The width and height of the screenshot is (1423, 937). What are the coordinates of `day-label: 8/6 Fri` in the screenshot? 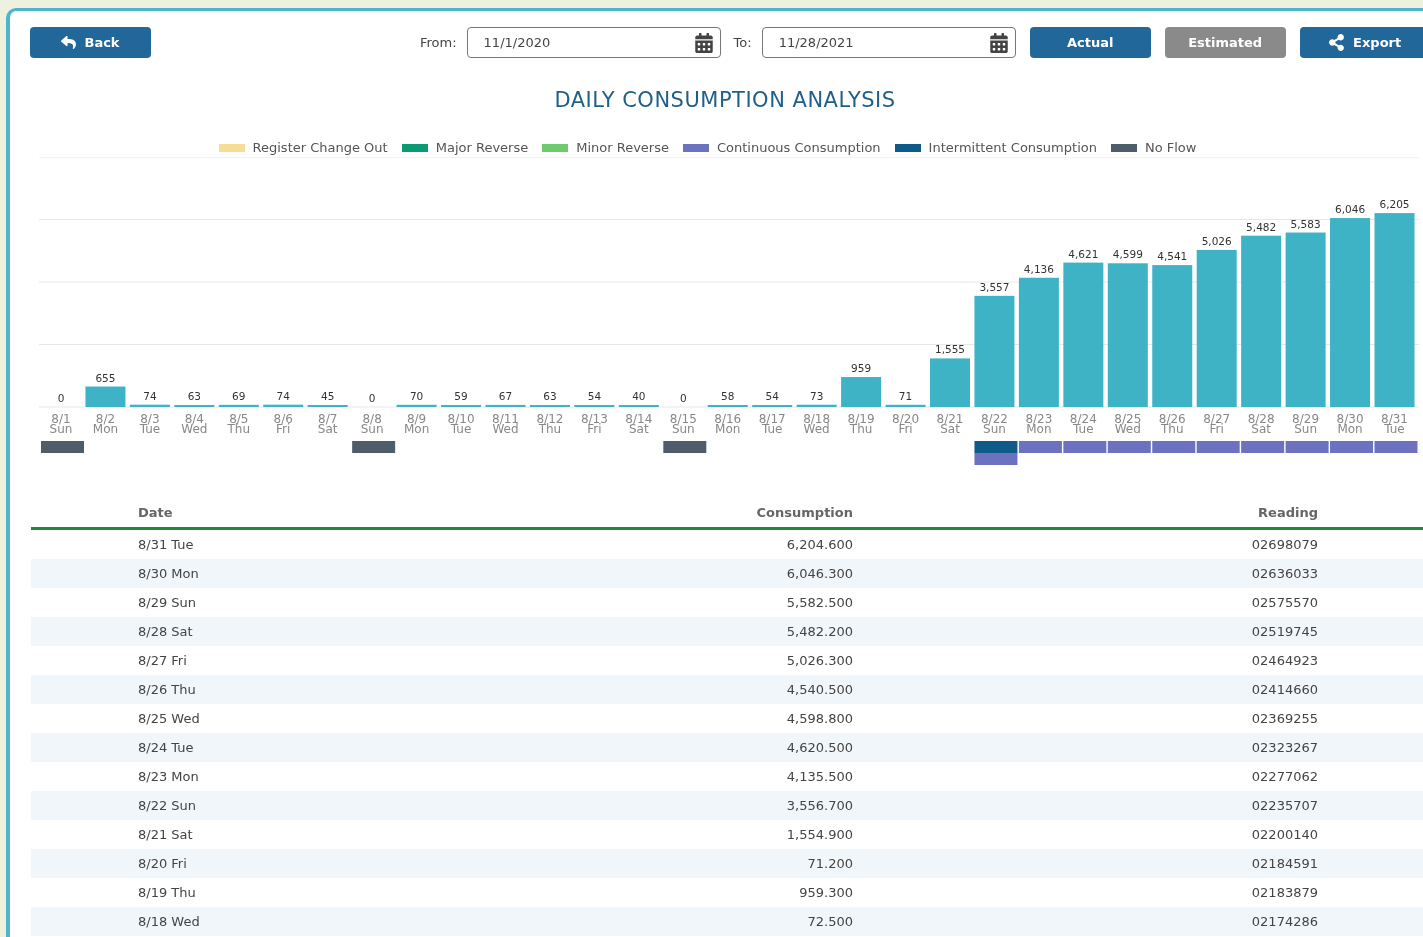 It's located at (283, 424).